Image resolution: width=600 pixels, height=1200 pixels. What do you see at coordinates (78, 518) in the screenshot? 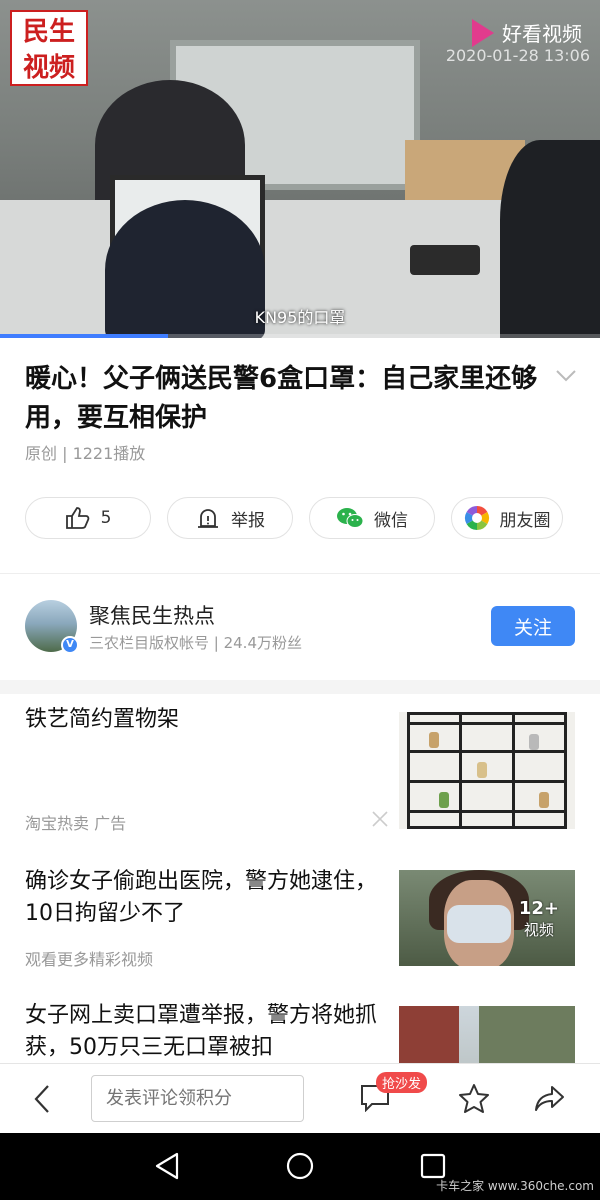
I see `thumb-up-icon` at bounding box center [78, 518].